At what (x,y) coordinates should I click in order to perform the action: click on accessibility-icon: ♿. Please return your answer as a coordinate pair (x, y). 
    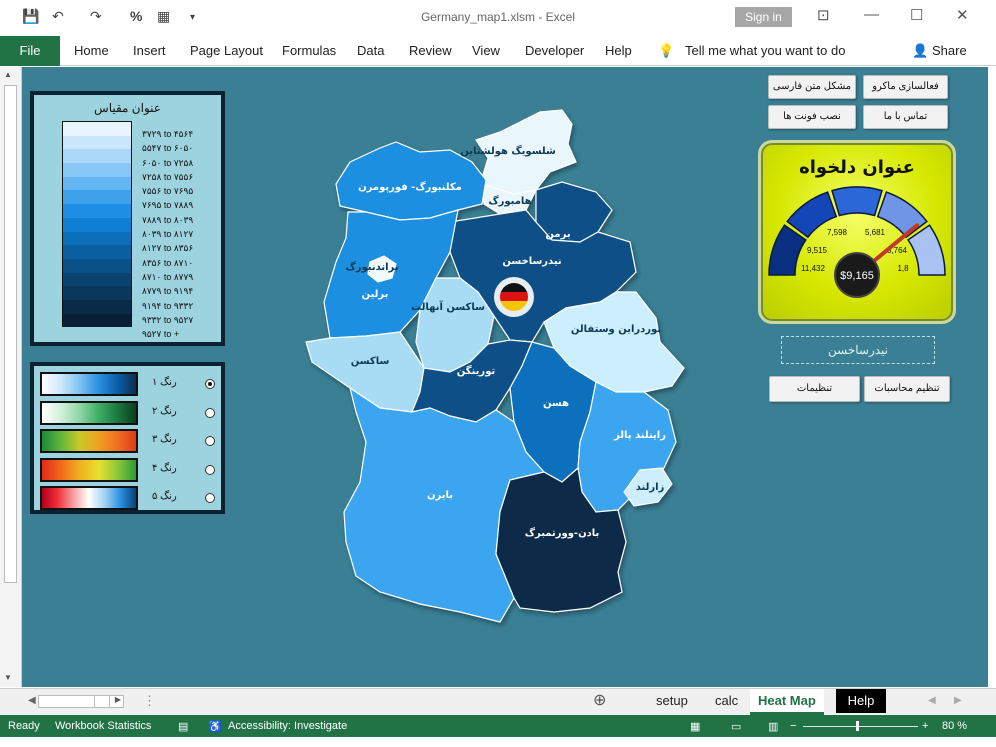
    Looking at the image, I should click on (215, 726).